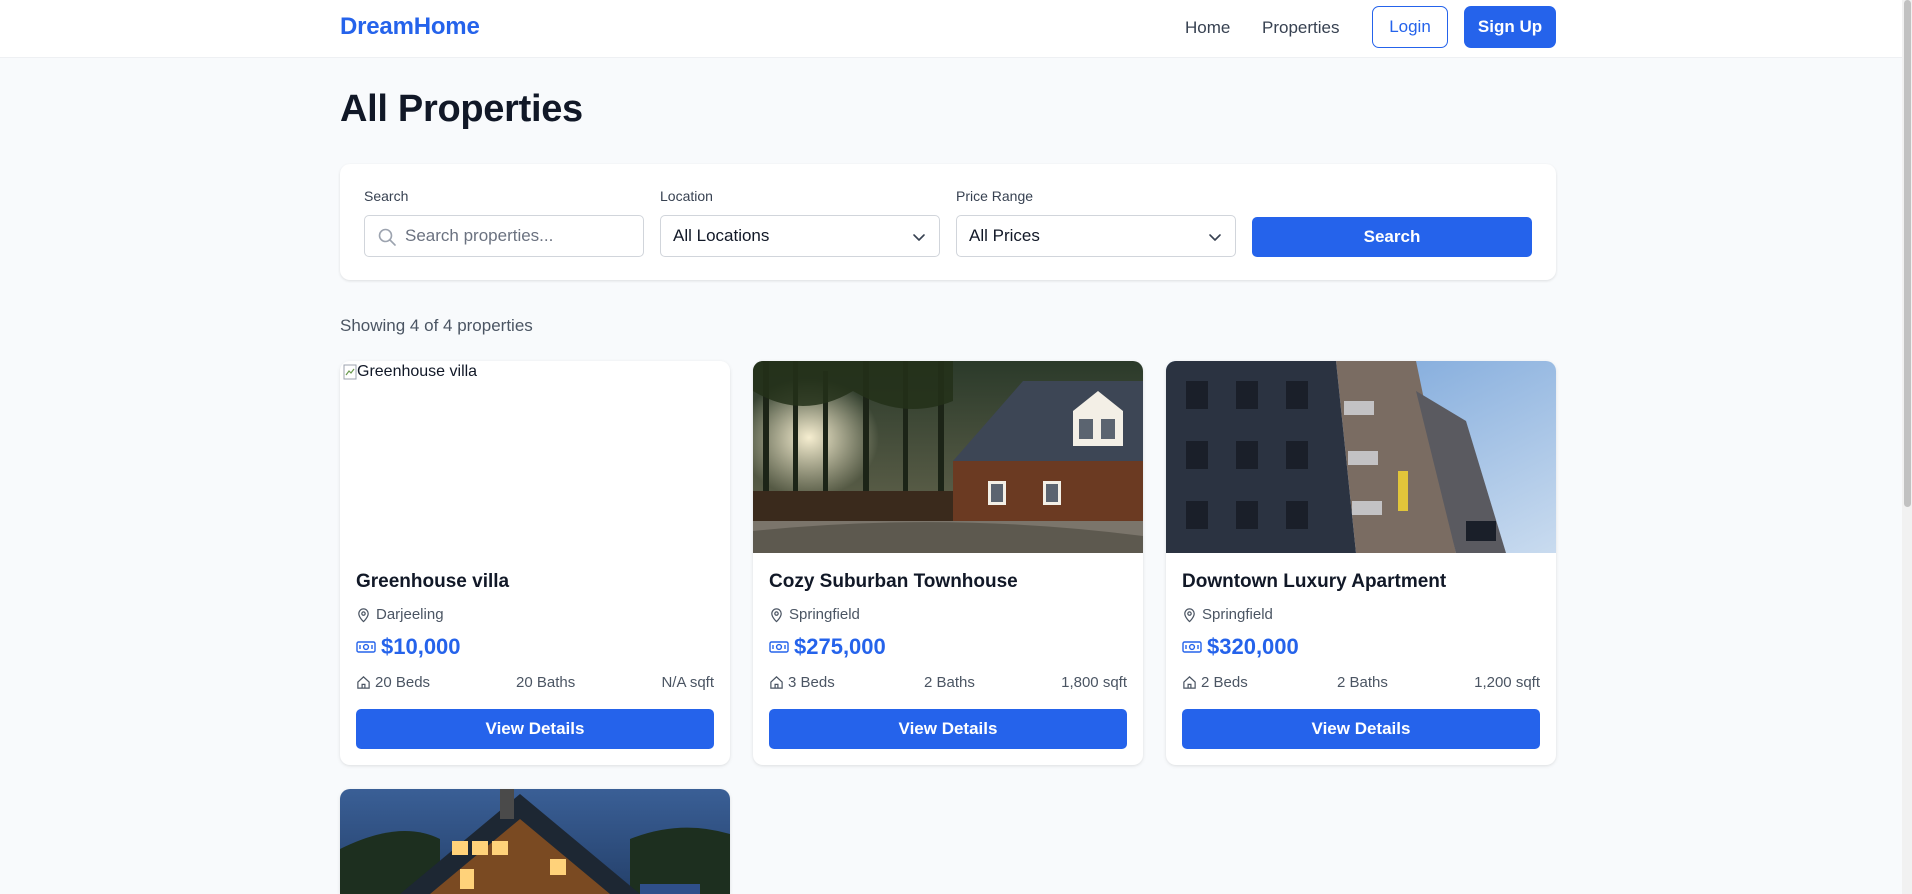 This screenshot has width=1912, height=894. Describe the element at coordinates (535, 457) in the screenshot. I see `property-image-broken: Greenhouse villa` at that location.